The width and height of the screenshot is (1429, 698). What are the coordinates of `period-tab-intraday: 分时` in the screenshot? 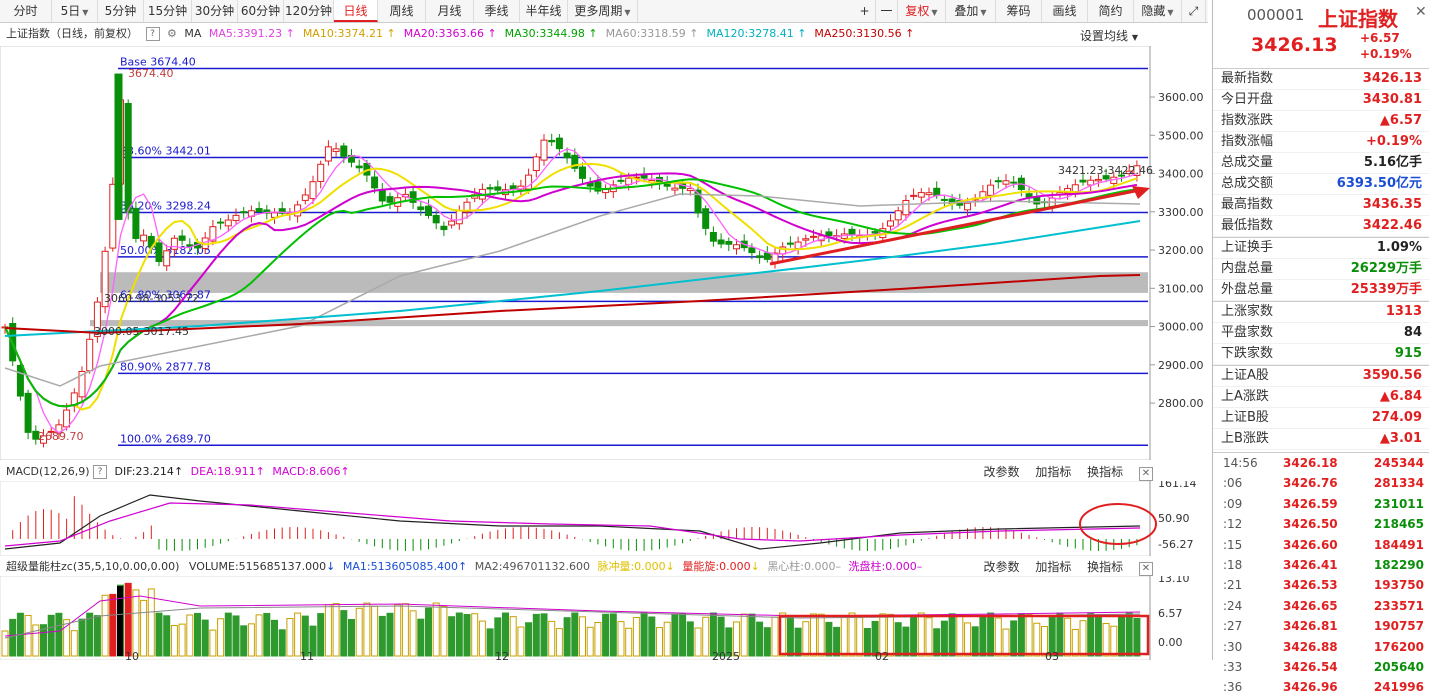 It's located at (26, 11).